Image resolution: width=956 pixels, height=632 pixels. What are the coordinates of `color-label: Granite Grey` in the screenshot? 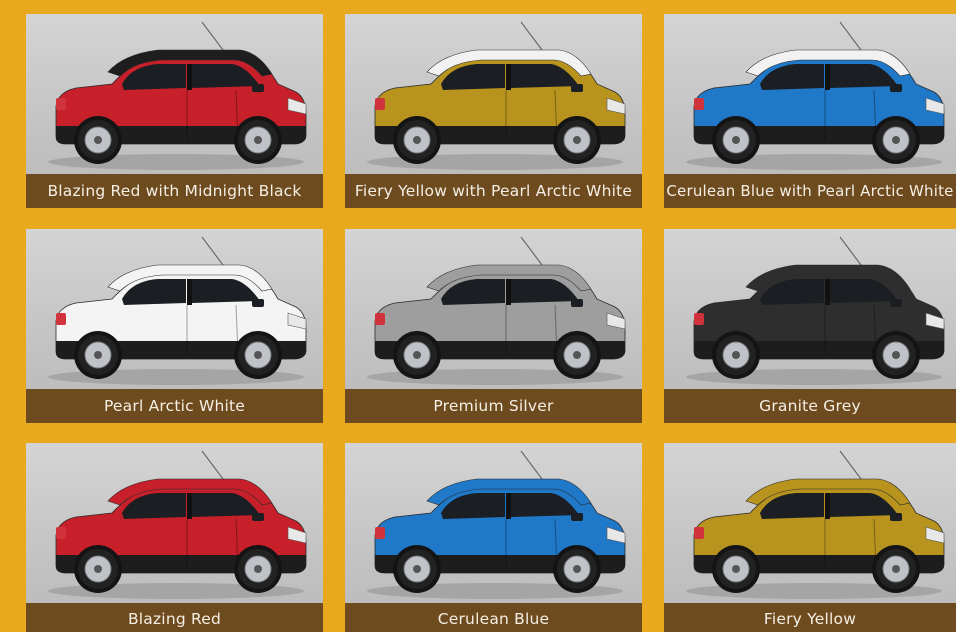 It's located at (810, 406).